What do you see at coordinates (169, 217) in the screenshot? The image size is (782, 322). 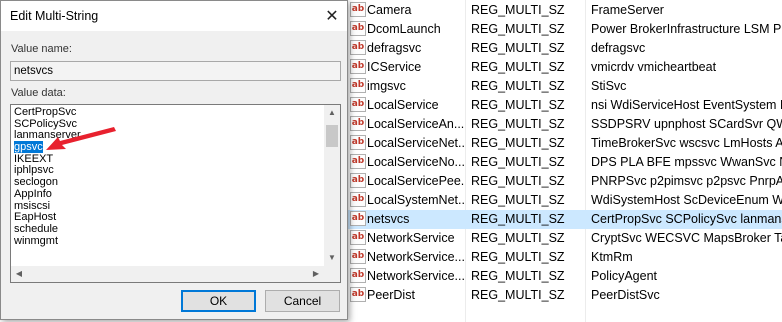 I see `value-data-line: EapHost` at bounding box center [169, 217].